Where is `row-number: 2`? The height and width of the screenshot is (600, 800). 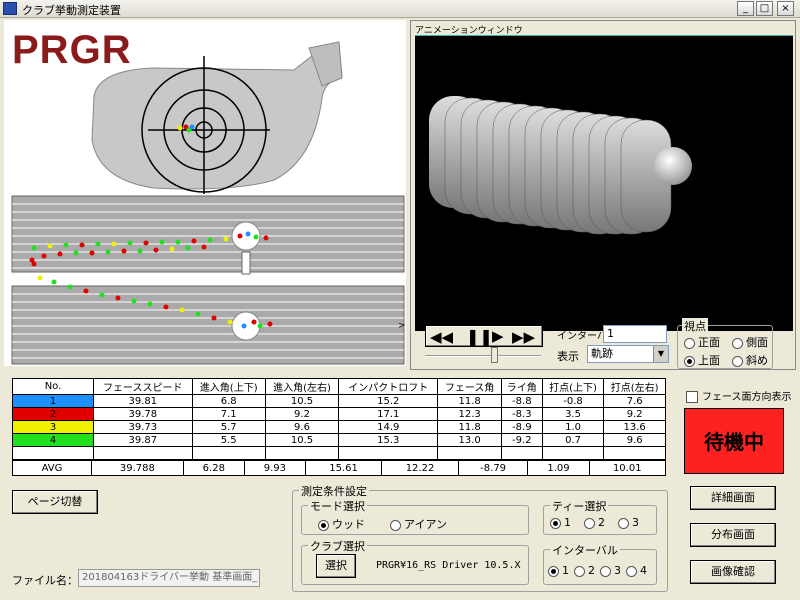 row-number: 2 is located at coordinates (53, 414).